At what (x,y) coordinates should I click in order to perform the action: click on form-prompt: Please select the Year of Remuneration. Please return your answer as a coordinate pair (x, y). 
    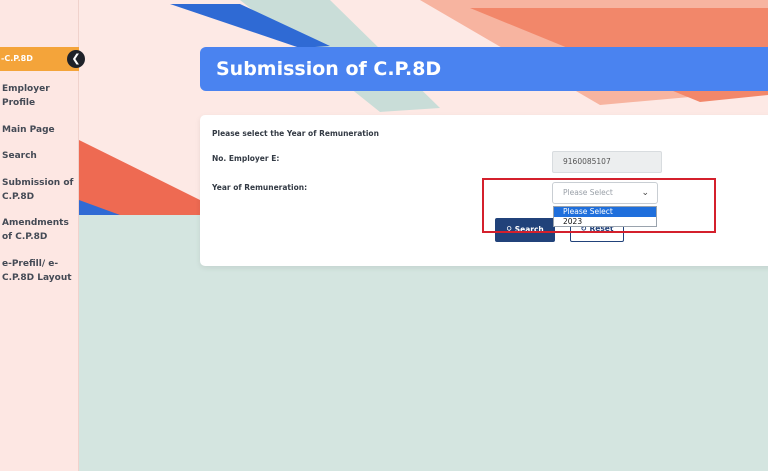
    Looking at the image, I should click on (295, 133).